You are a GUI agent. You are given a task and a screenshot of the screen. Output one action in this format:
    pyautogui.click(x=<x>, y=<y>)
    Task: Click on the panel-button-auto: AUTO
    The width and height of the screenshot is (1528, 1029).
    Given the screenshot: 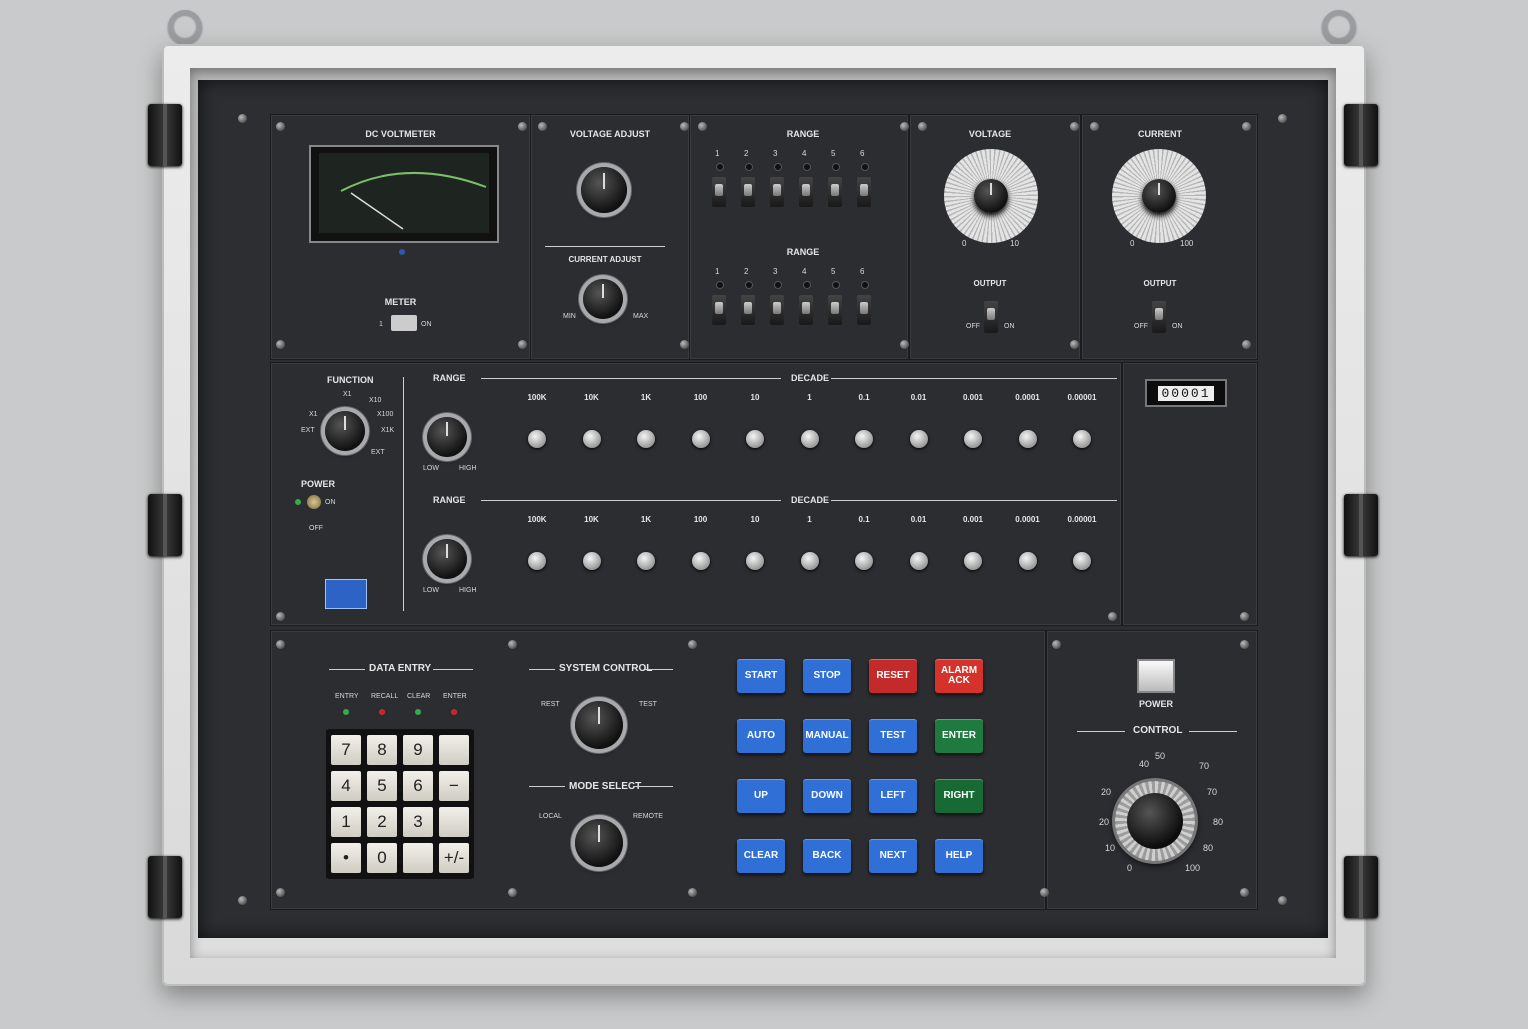 What is the action you would take?
    pyautogui.click(x=761, y=736)
    